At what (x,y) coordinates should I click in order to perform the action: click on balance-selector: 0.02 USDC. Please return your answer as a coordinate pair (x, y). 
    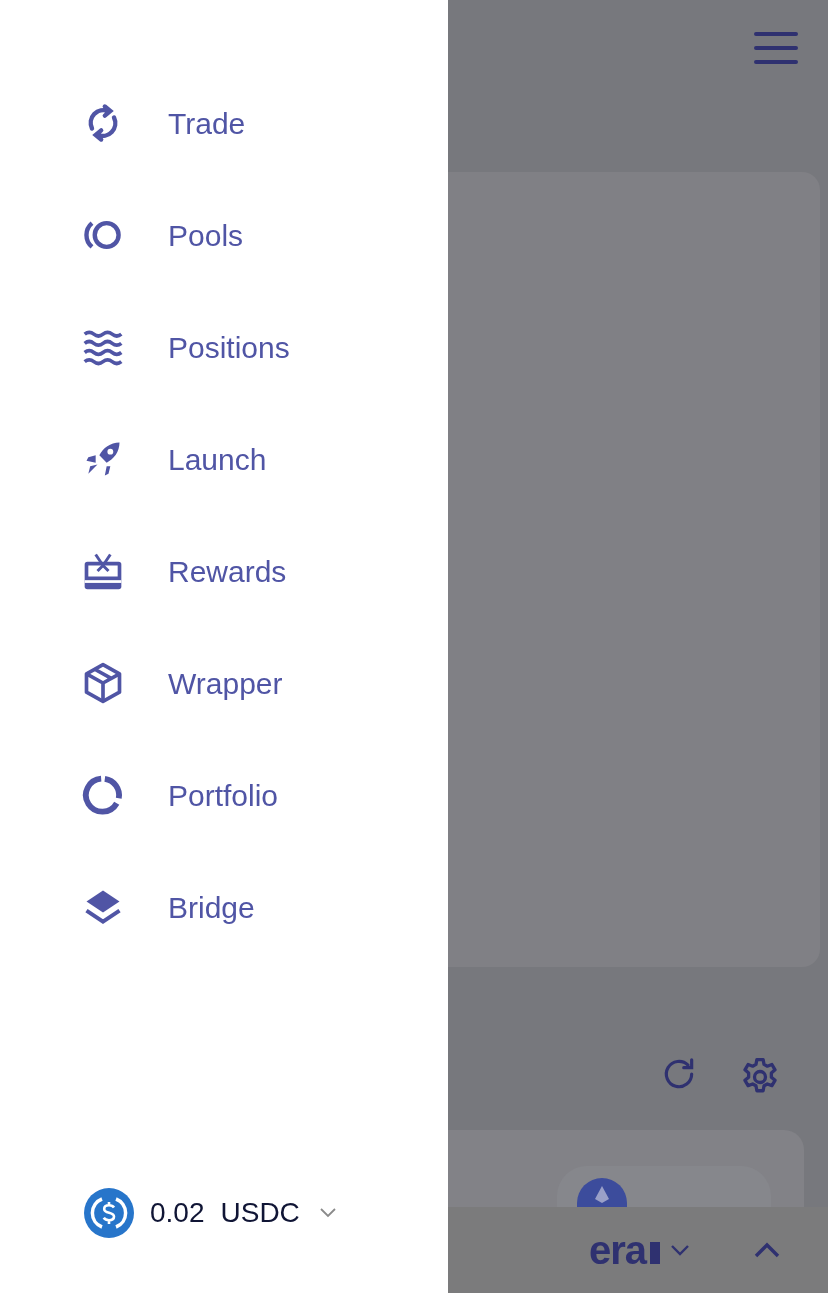
    Looking at the image, I should click on (266, 1213).